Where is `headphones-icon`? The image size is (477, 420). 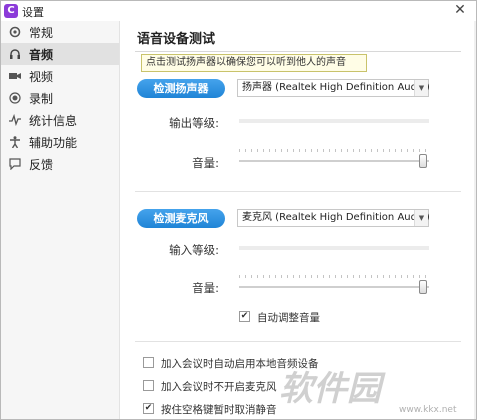 headphones-icon is located at coordinates (15, 54).